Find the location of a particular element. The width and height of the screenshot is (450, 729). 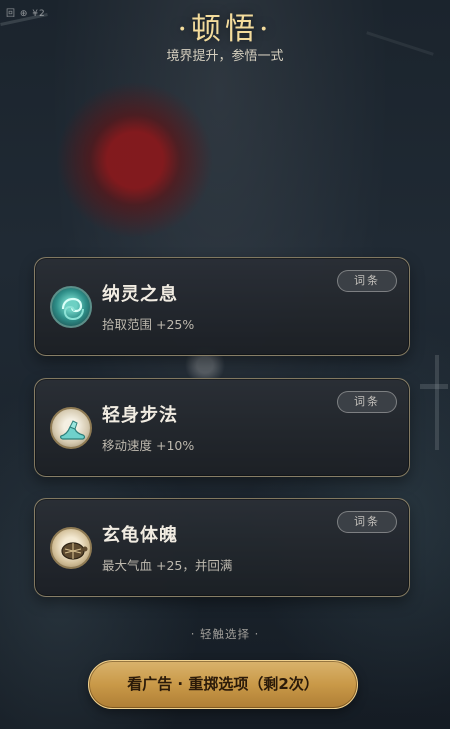

tap-hint: · 轻触选择 · is located at coordinates (225, 634).